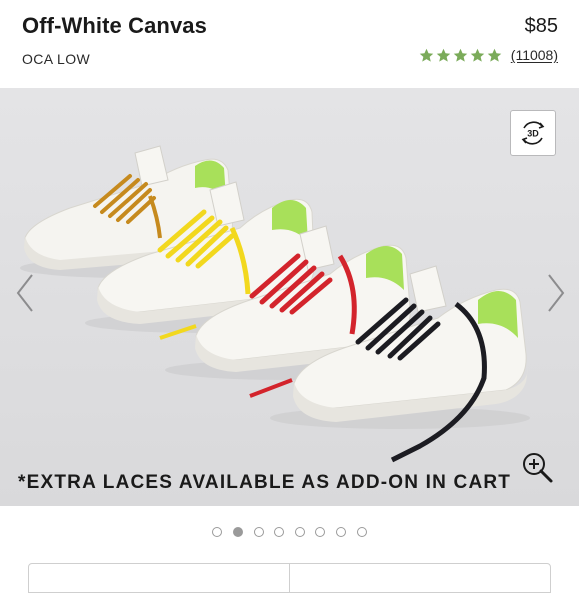  What do you see at coordinates (541, 26) in the screenshot?
I see `product-price: $85` at bounding box center [541, 26].